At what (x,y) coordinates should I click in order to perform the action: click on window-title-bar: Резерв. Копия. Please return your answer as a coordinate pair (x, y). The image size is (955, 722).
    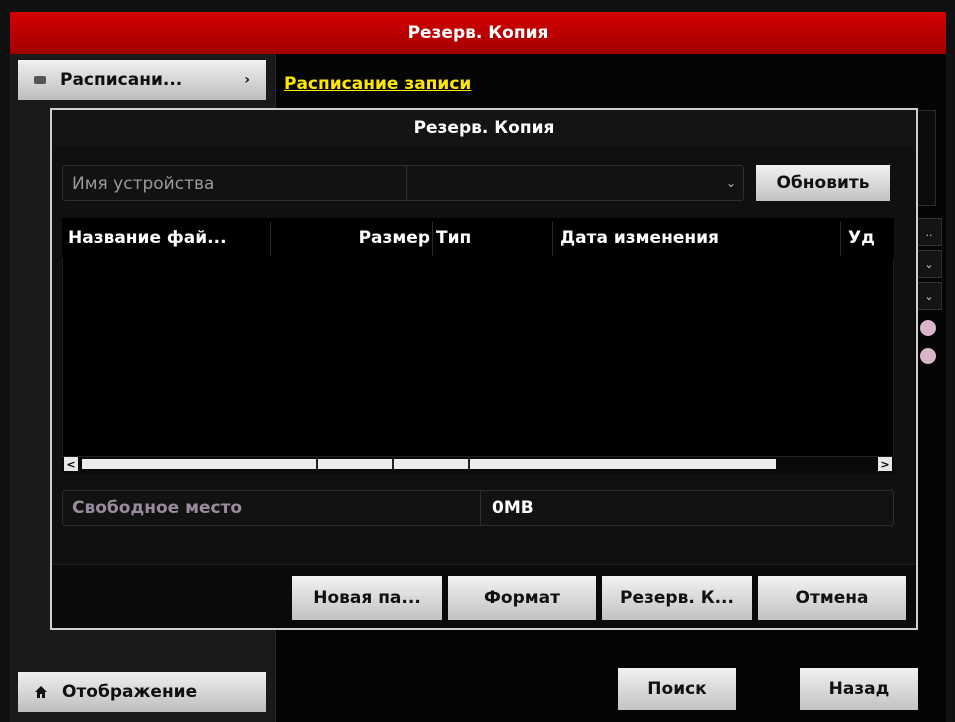
    Looking at the image, I should click on (478, 33).